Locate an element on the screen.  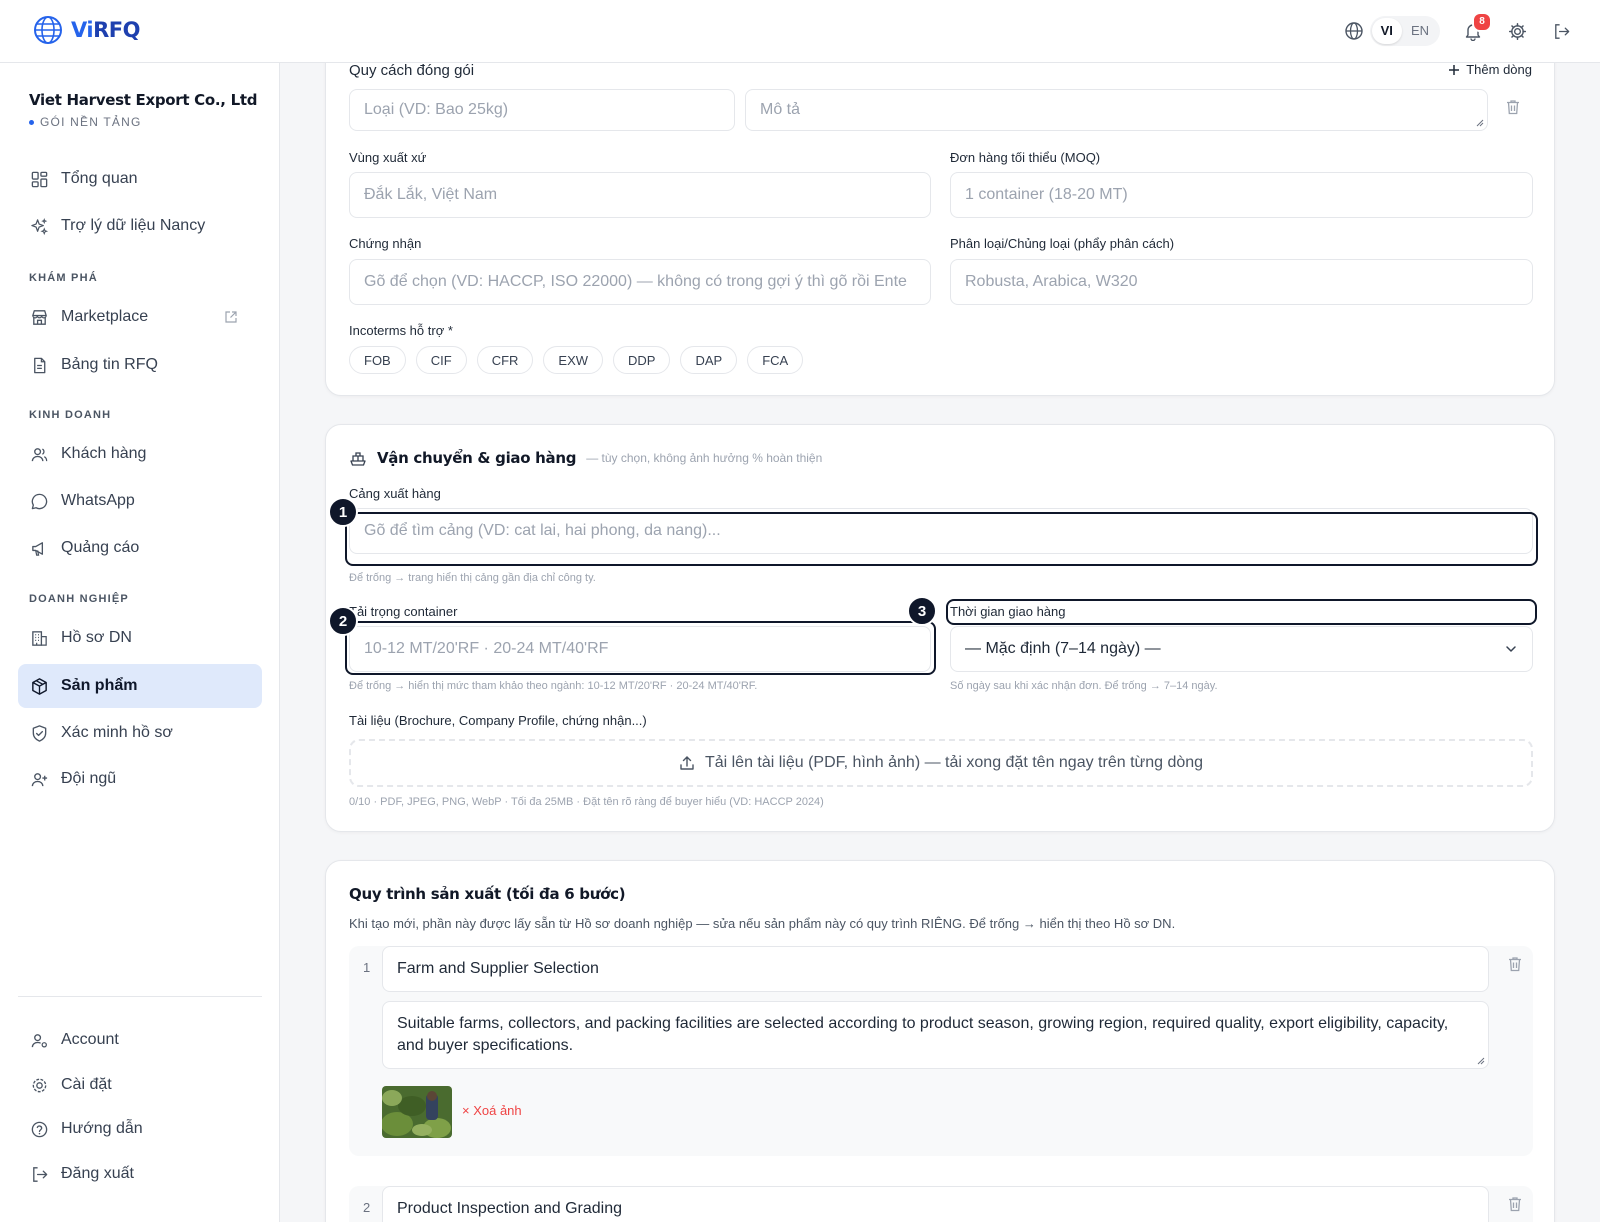
sidebar-item-settings: Cài đặt is located at coordinates (140, 1085).